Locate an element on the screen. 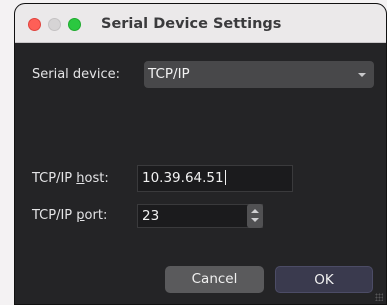 The height and width of the screenshot is (305, 387). serial-device-selected-value: TCP/IP is located at coordinates (169, 74).